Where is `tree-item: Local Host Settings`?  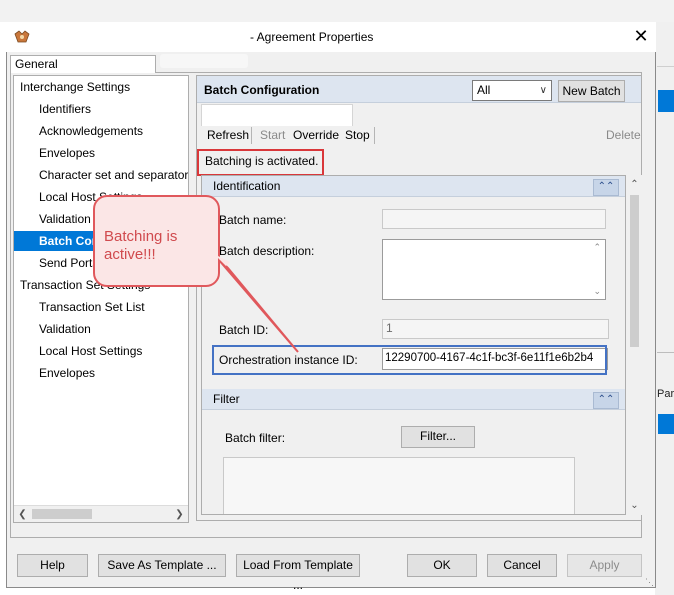 tree-item: Local Host Settings is located at coordinates (78, 351).